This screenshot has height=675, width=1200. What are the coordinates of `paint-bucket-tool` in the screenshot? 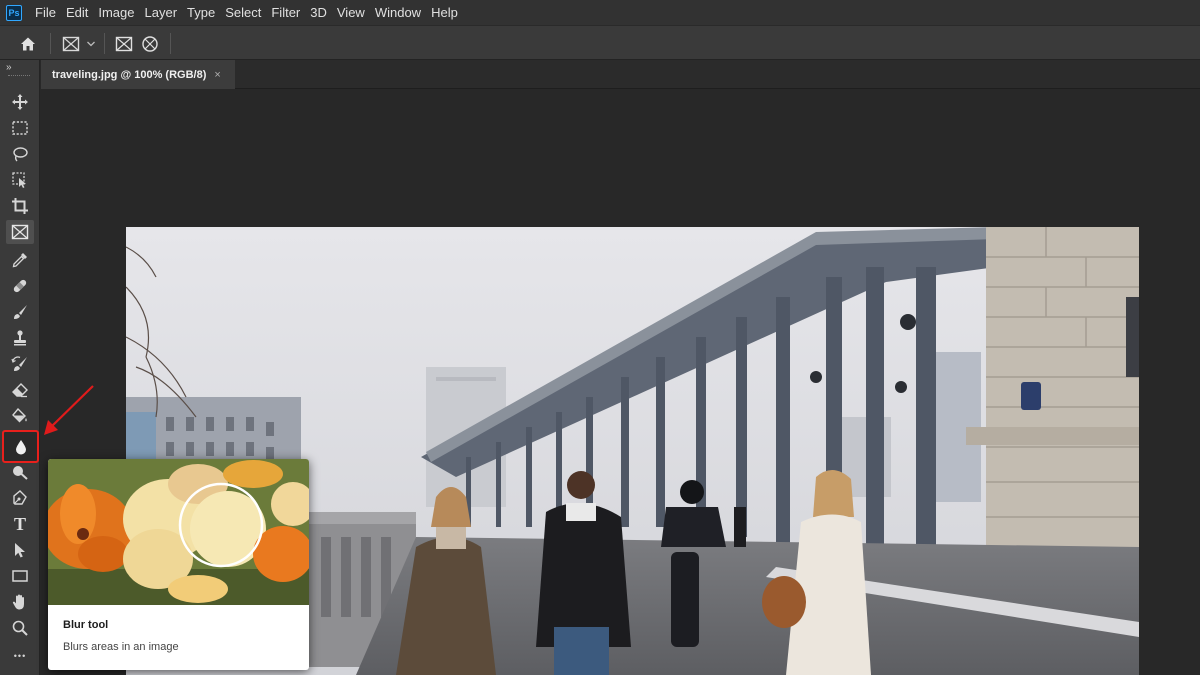 It's located at (20, 416).